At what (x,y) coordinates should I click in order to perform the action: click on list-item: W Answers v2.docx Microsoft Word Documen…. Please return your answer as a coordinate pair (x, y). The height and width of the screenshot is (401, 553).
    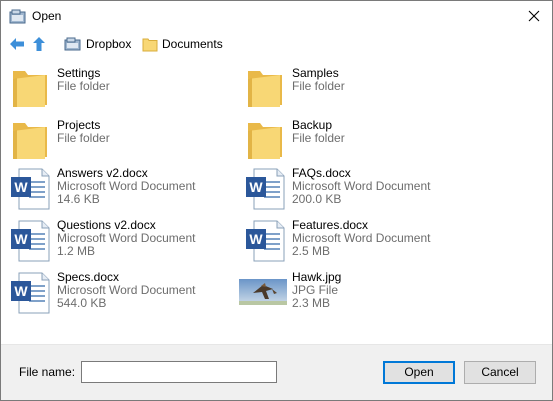
    Looking at the image, I should click on (124, 190).